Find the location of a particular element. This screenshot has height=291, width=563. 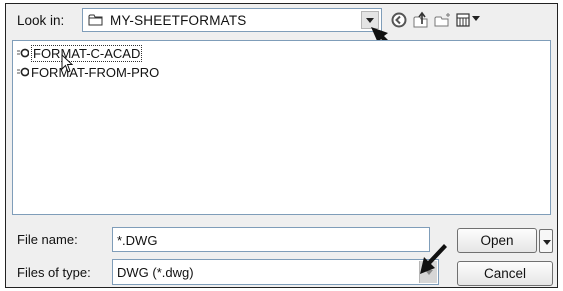

open-button-label: Open is located at coordinates (497, 240).